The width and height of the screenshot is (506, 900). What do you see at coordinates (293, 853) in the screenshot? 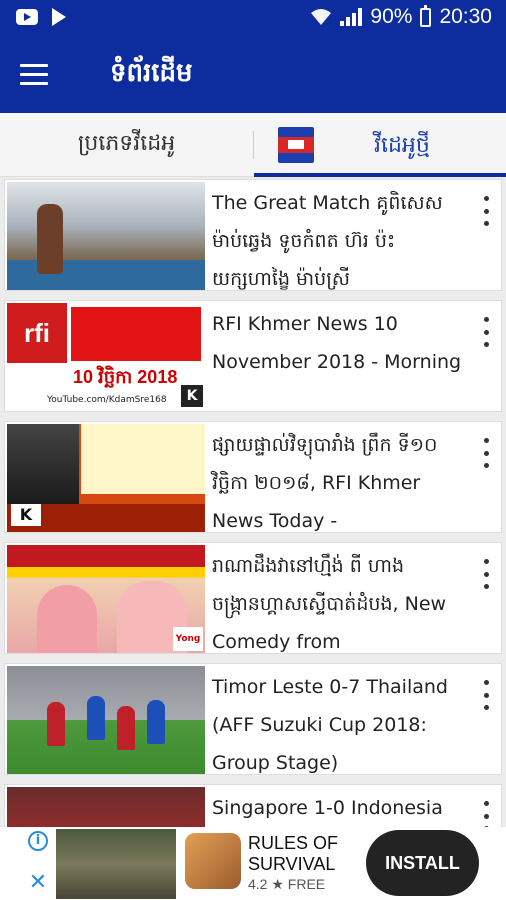
I see `ad-app-name: RULES OF SURVIVAL` at bounding box center [293, 853].